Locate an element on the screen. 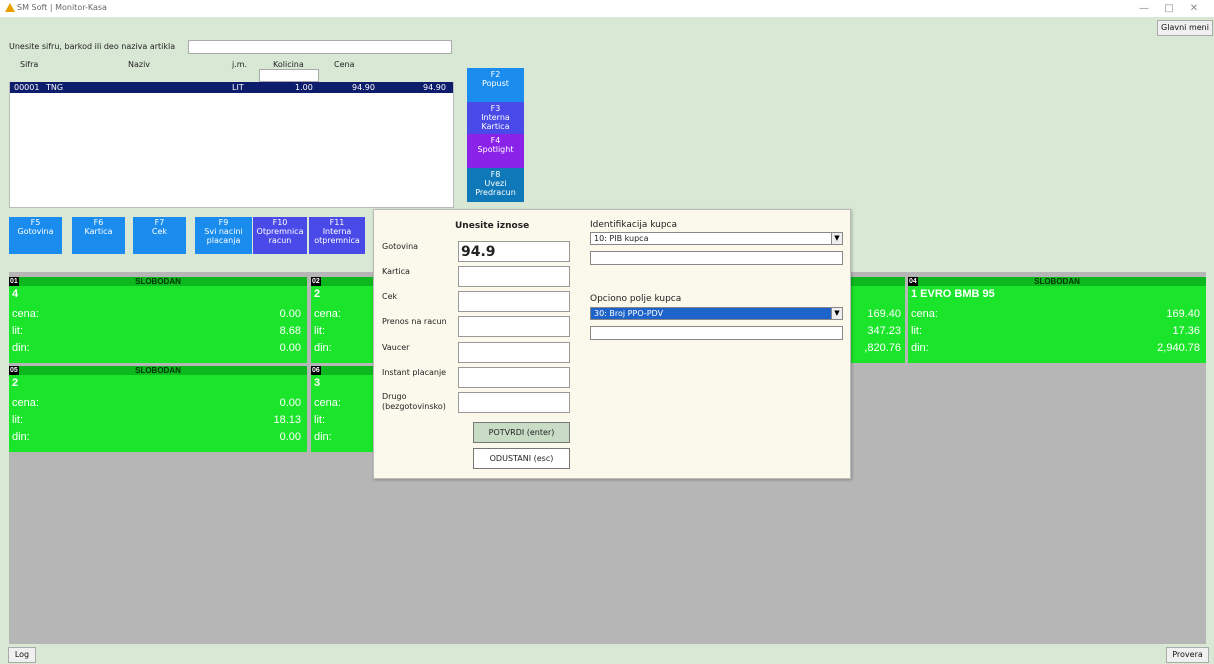  key-label: F11 is located at coordinates (337, 222).